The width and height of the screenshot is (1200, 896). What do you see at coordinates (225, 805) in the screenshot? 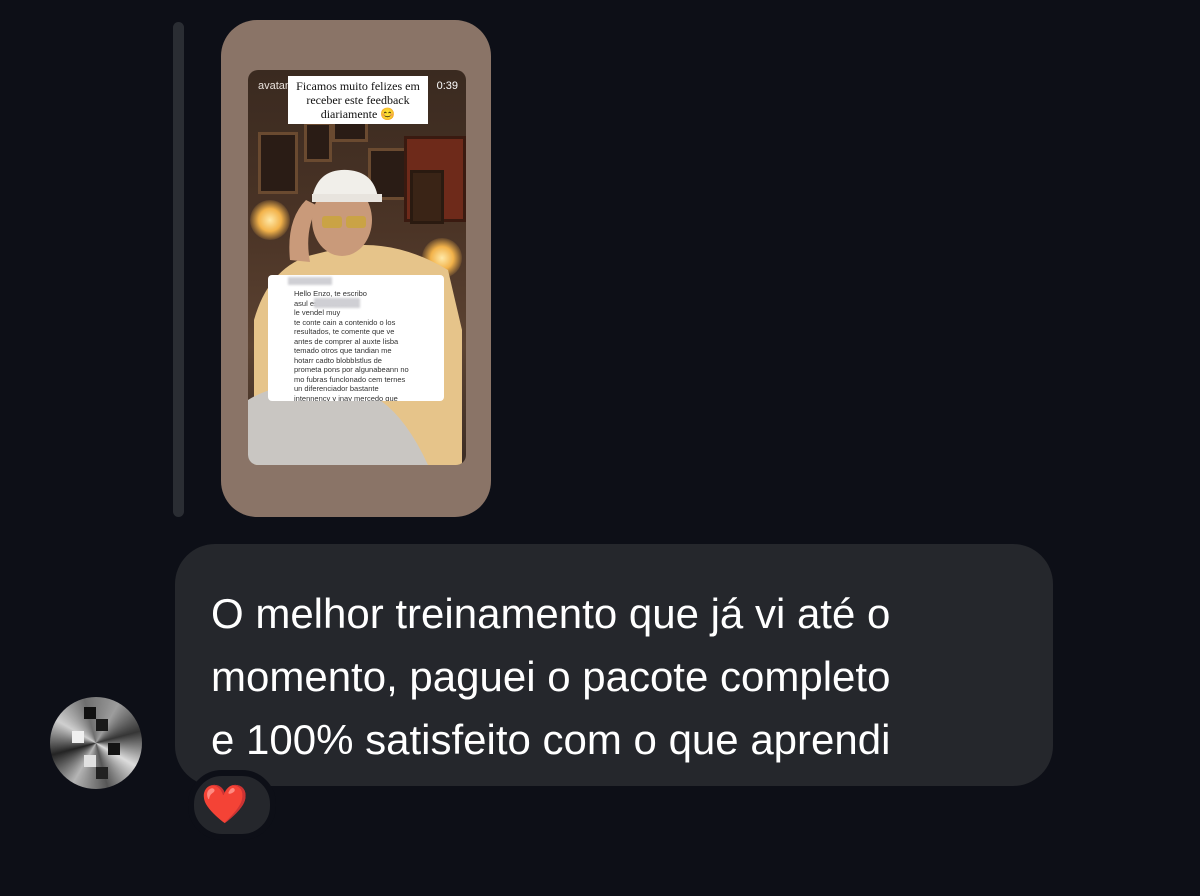
I see `heart-icon: ❤️` at bounding box center [225, 805].